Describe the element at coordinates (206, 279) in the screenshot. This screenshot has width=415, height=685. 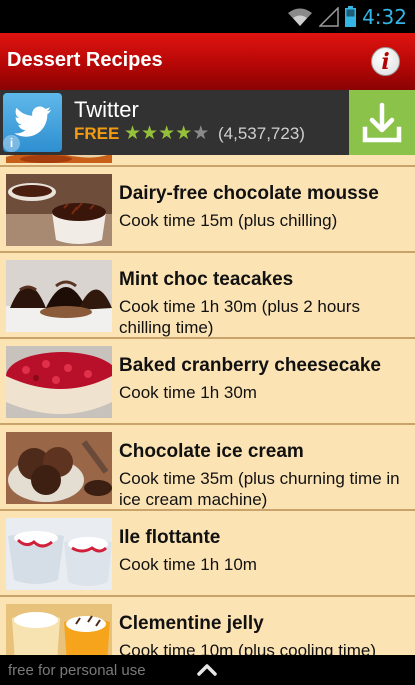
I see `recipe-title: Mint choc teacakes` at that location.